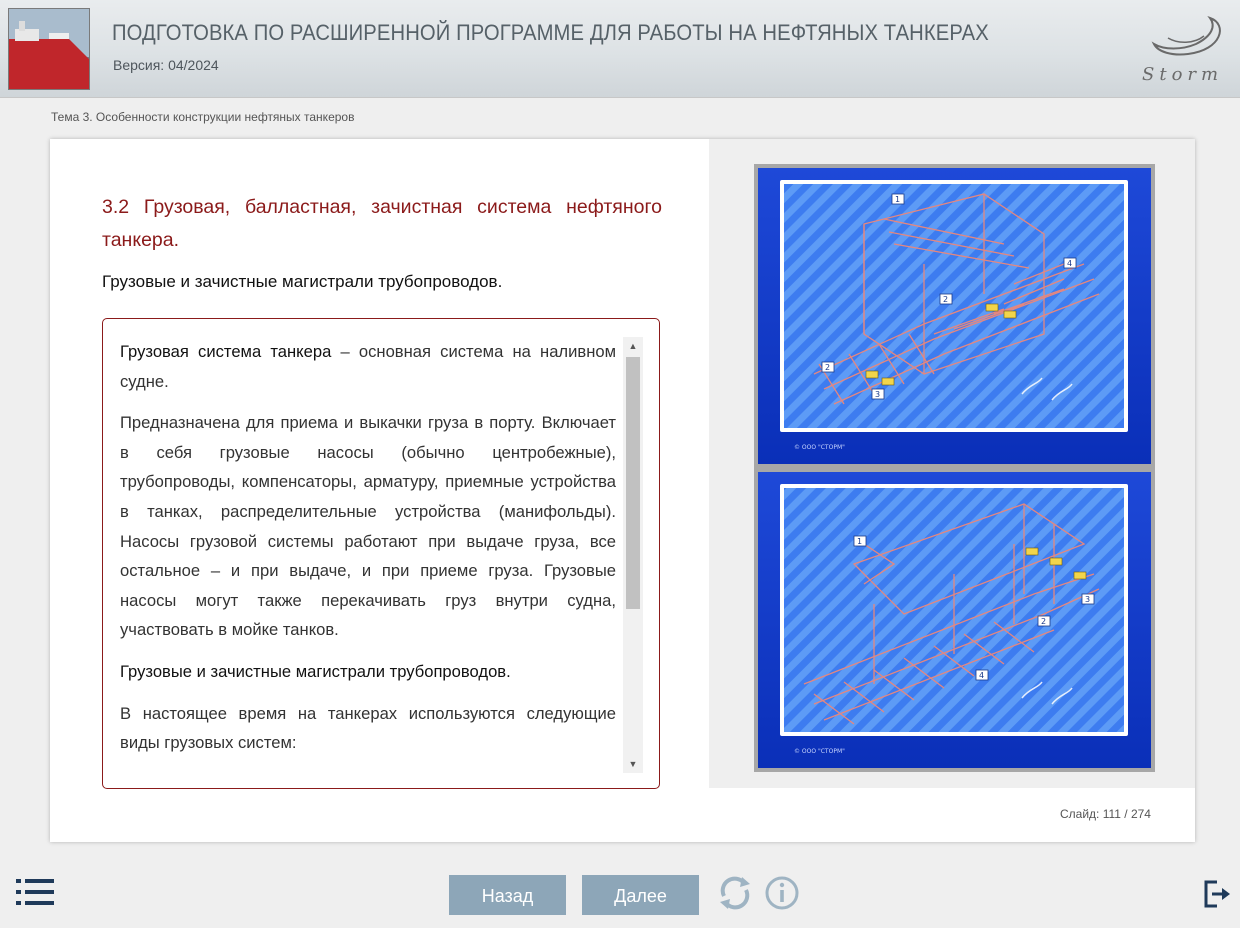  Describe the element at coordinates (633, 764) in the screenshot. I see `scroll-down-arrow-icon: ▼` at that location.